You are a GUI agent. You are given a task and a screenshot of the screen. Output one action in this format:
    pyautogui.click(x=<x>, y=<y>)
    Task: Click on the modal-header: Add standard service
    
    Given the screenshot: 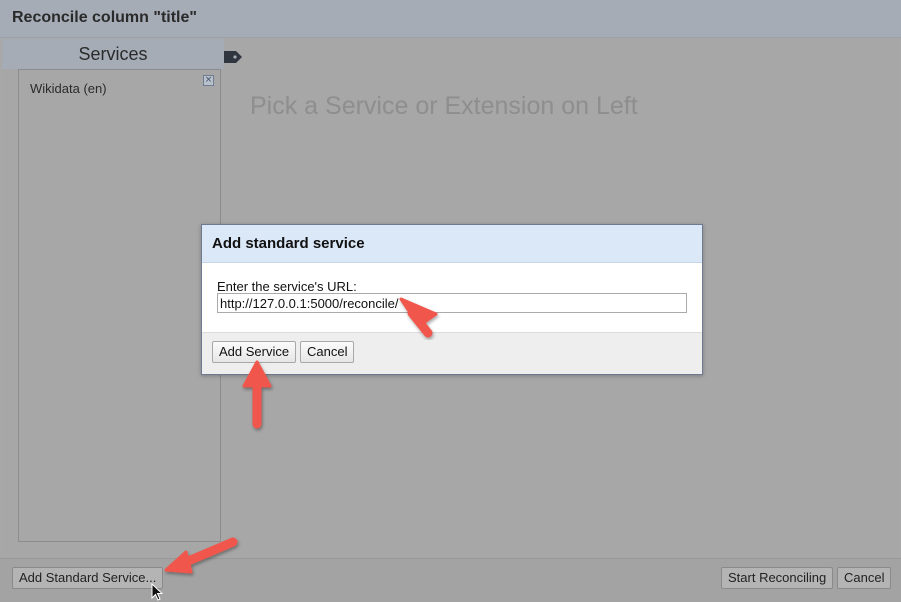 What is the action you would take?
    pyautogui.click(x=452, y=244)
    